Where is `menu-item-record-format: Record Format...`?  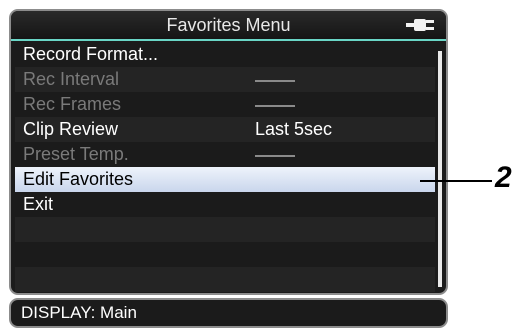 menu-item-record-format: Record Format... is located at coordinates (225, 54).